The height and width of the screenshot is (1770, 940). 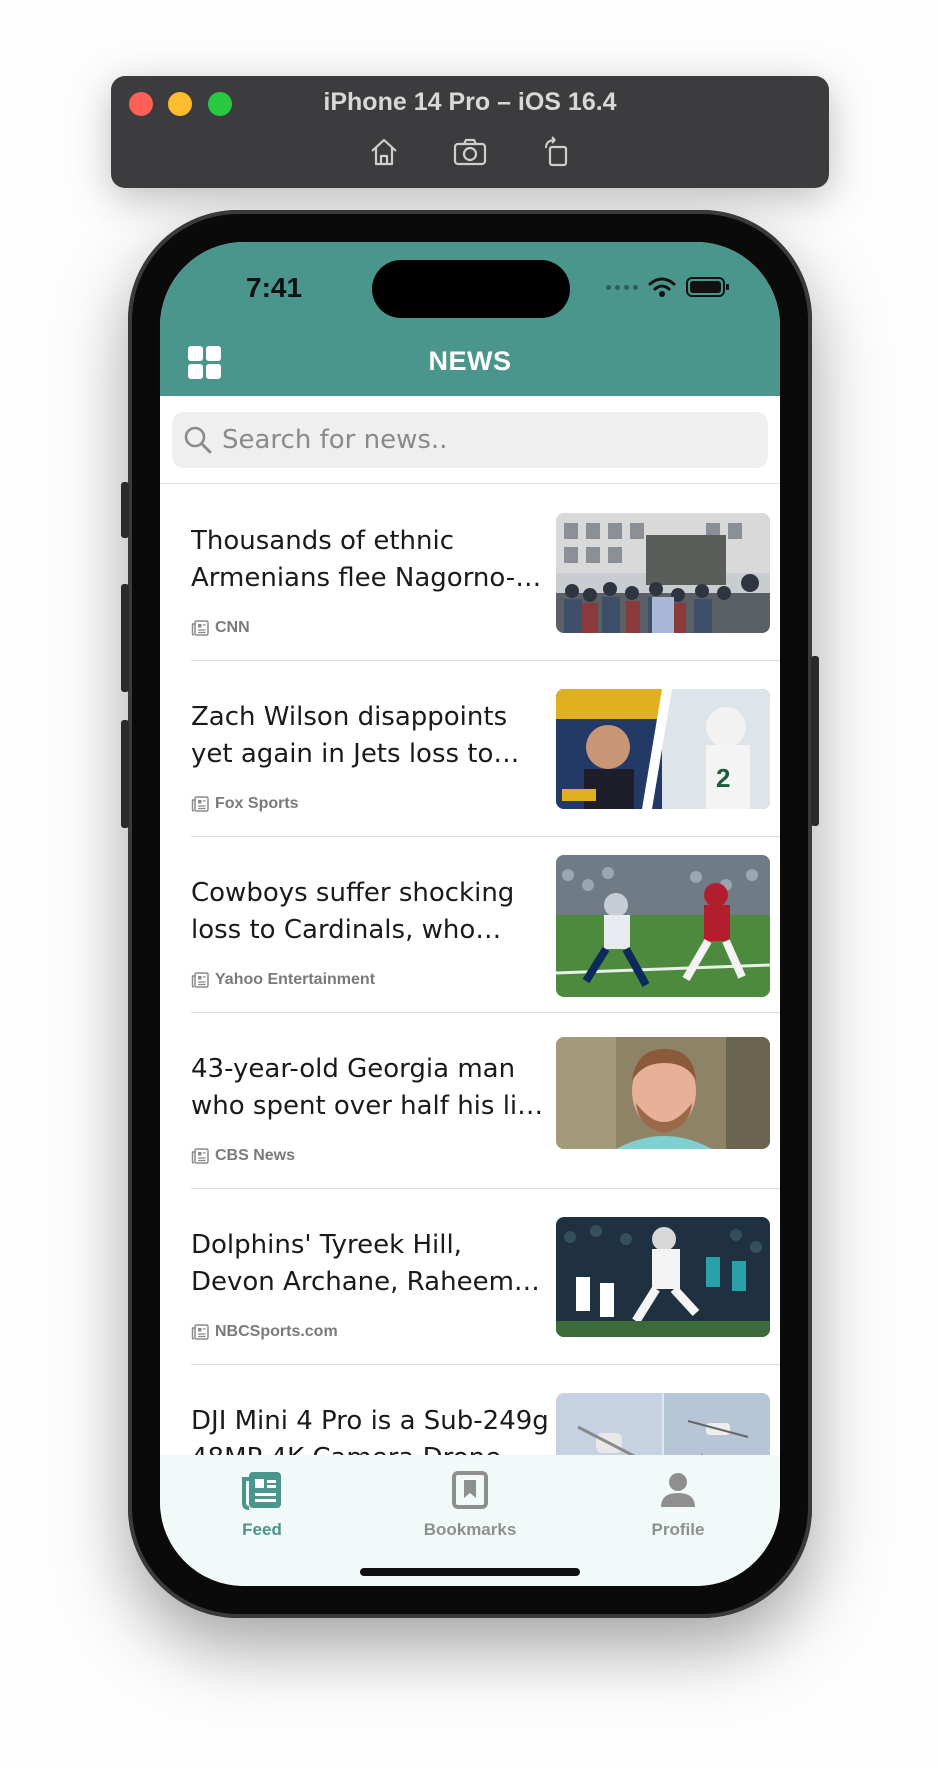 What do you see at coordinates (663, 926) in the screenshot?
I see `football-field-photo` at bounding box center [663, 926].